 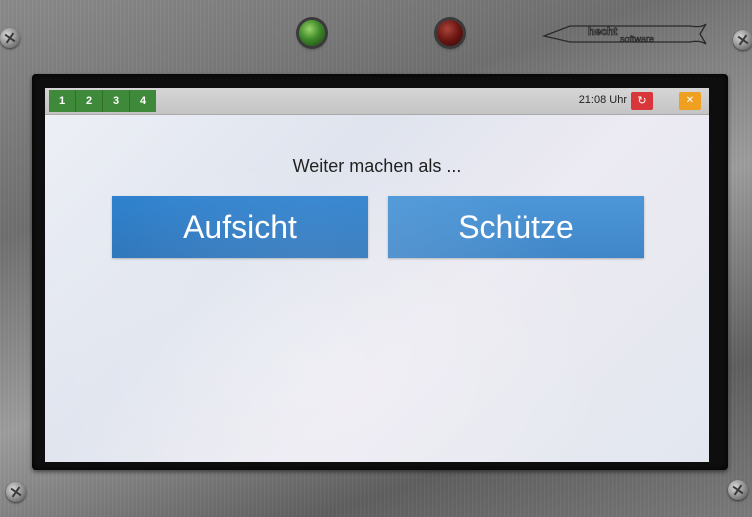 What do you see at coordinates (377, 101) in the screenshot?
I see `top-bar: 1 2 3 4 21:08 Uhr ↻ ✕` at bounding box center [377, 101].